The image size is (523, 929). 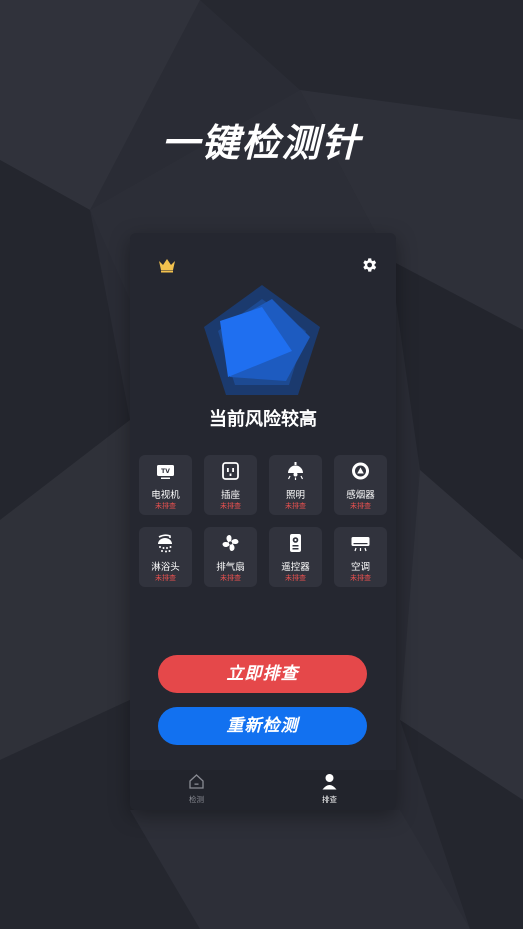 I want to click on device-tile-socket: 插座 未排查, so click(x=230, y=485).